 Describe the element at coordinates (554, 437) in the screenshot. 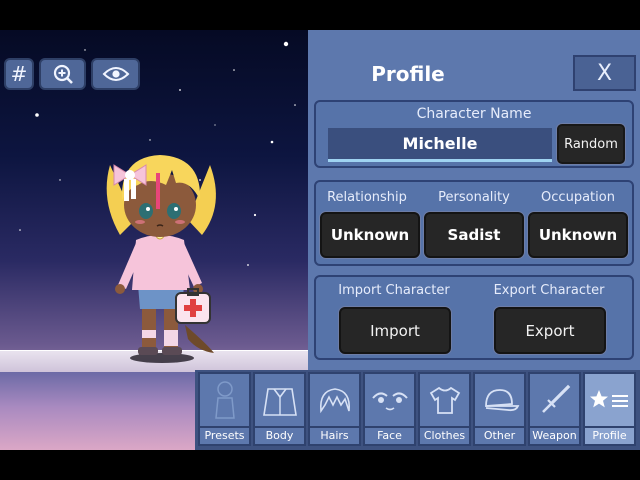

I see `tab-weapon-label: Weapon` at that location.